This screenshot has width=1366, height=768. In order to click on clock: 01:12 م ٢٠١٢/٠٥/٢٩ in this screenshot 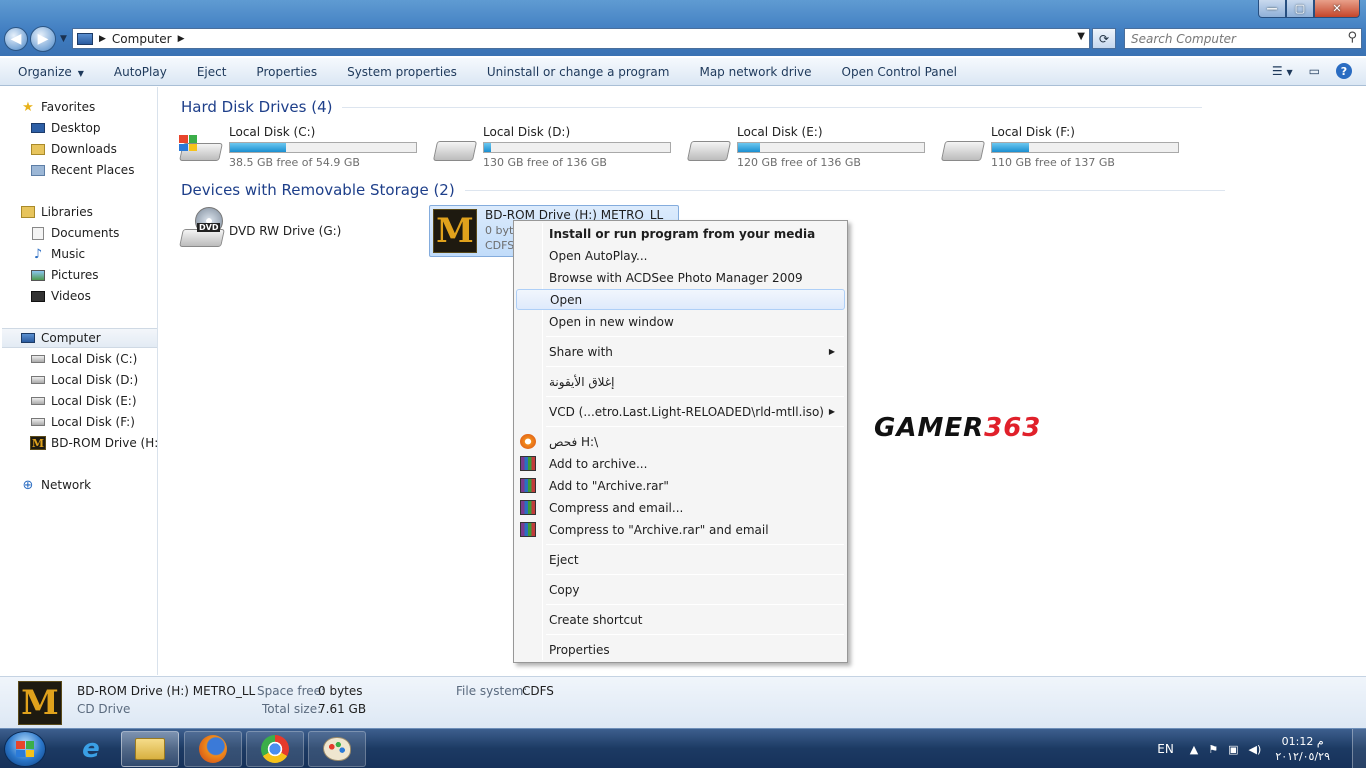, I will do `click(1302, 749)`.